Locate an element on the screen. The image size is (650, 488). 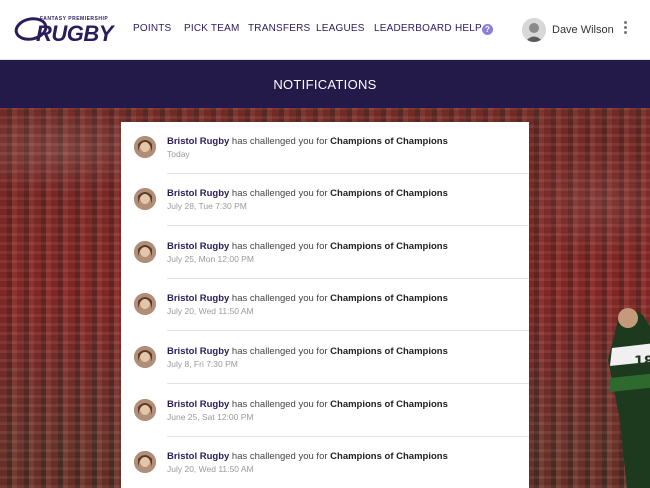
user-avatar is located at coordinates (534, 30).